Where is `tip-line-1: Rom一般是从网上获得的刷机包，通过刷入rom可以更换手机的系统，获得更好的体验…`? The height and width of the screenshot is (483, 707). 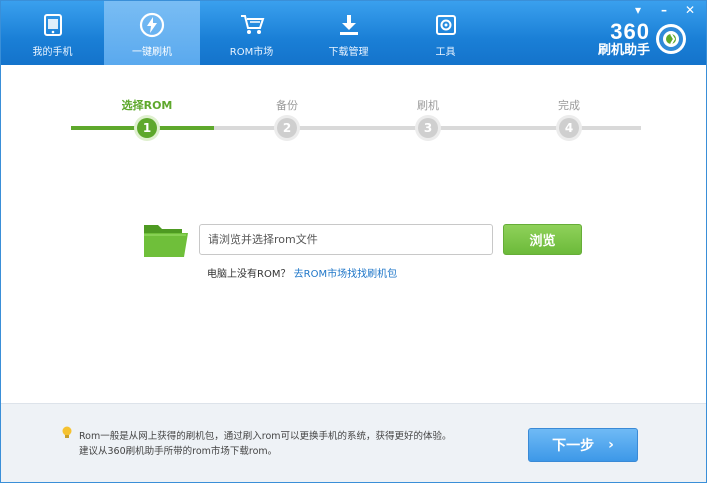
tip-line-1: Rom一般是从网上获得的刷机包，通过刷入rom可以更换手机的系统，获得更好的体验… is located at coordinates (265, 436).